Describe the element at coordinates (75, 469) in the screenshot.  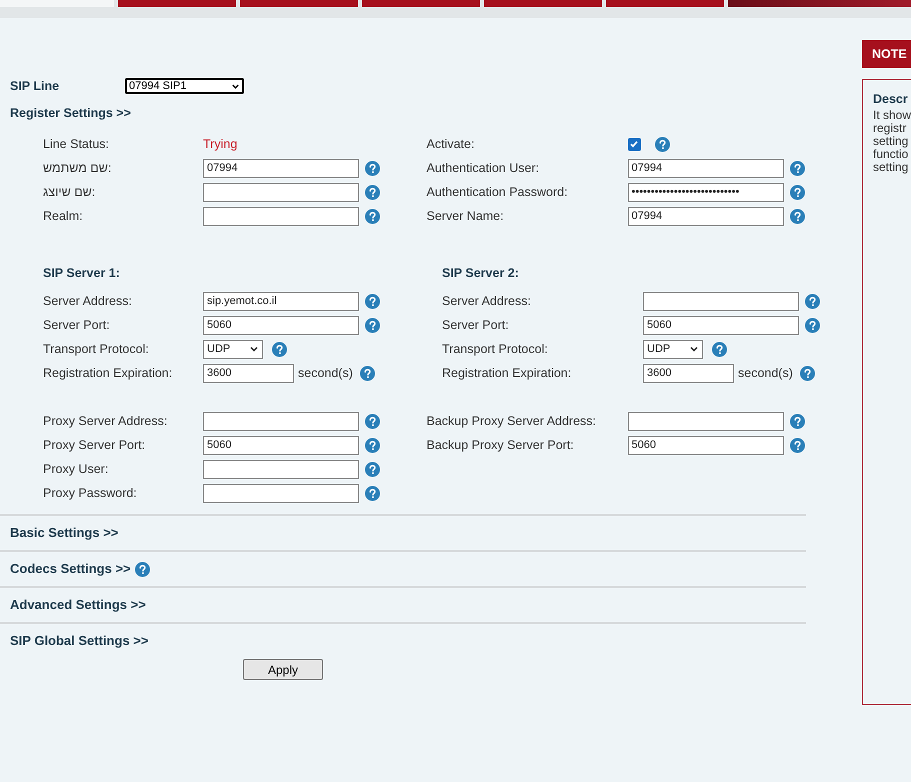
I see `field-label: Proxy User:` at that location.